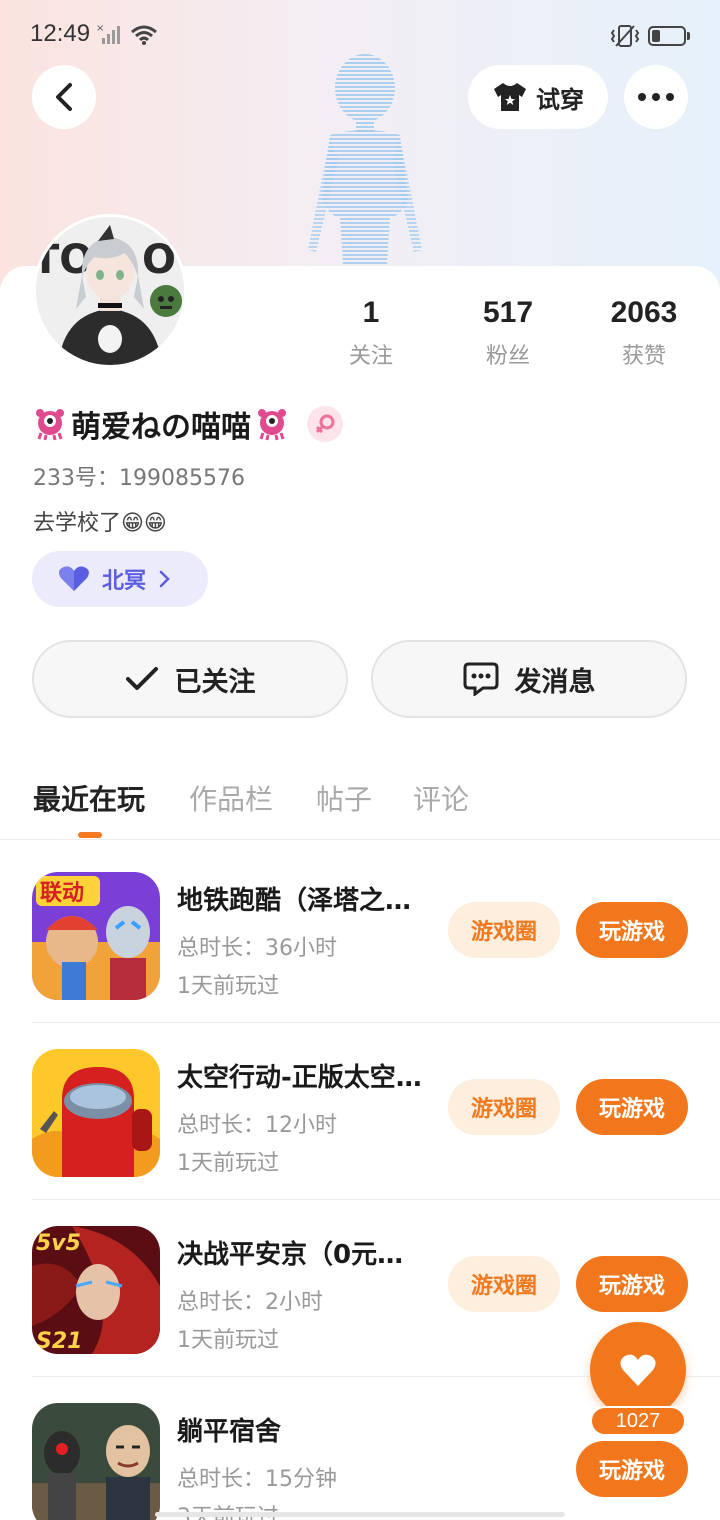 The width and height of the screenshot is (720, 1520). What do you see at coordinates (643, 356) in the screenshot?
I see `likes-label: 获赞` at bounding box center [643, 356].